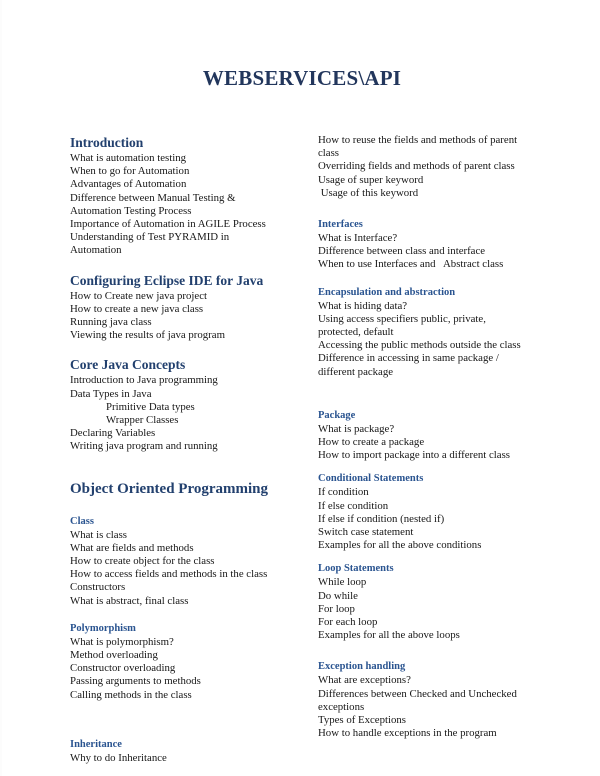  I want to click on section-heading-introduction: Introduction, so click(107, 142).